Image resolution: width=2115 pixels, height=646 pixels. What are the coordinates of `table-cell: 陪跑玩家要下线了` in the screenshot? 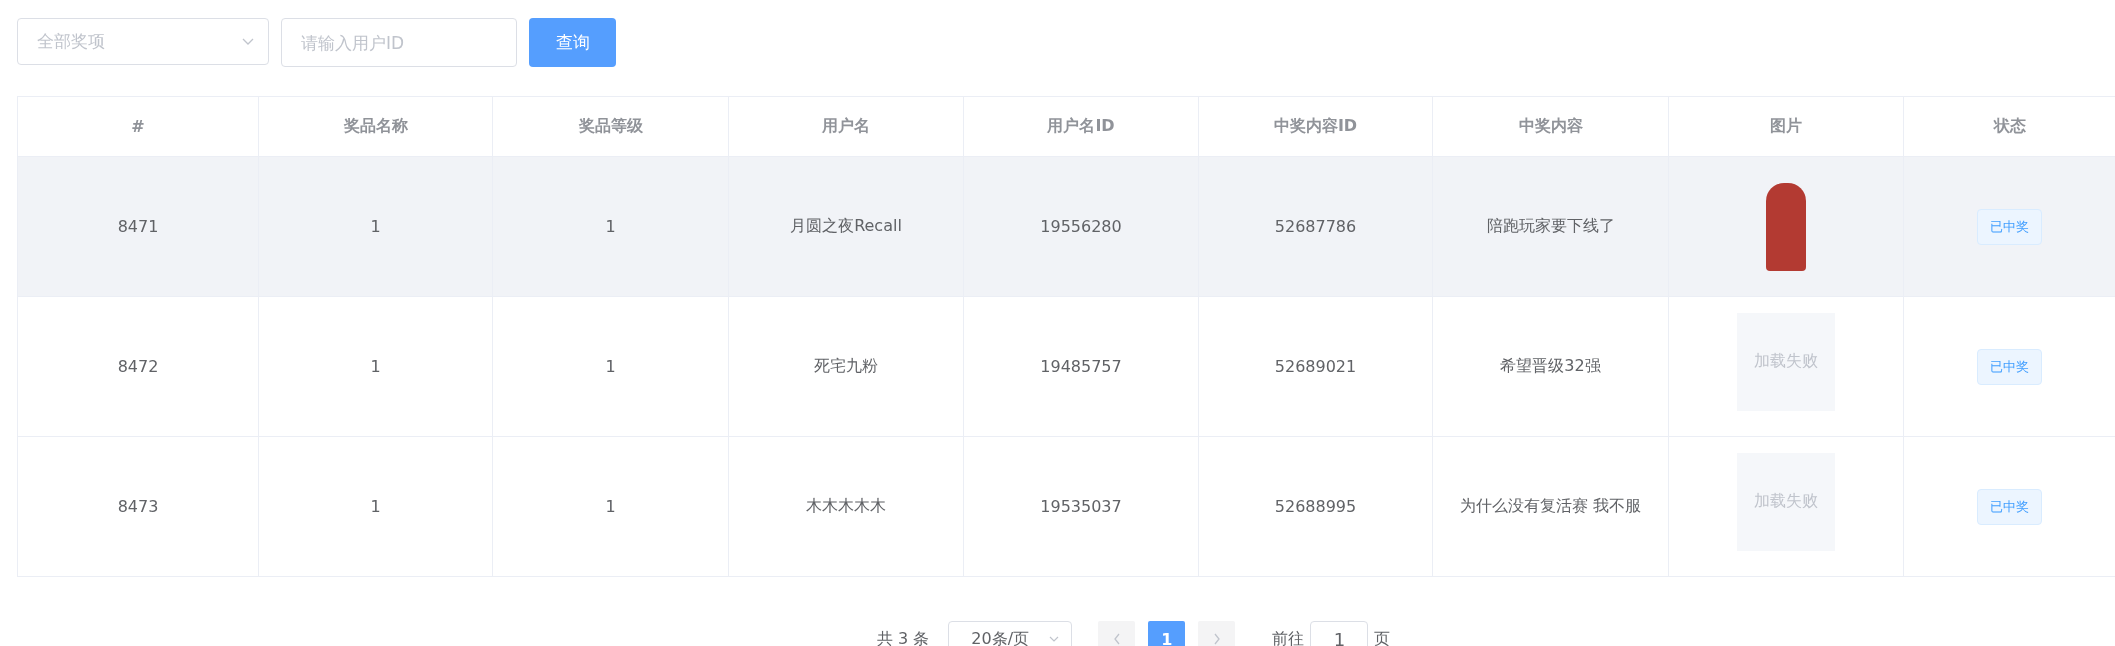 It's located at (1550, 226).